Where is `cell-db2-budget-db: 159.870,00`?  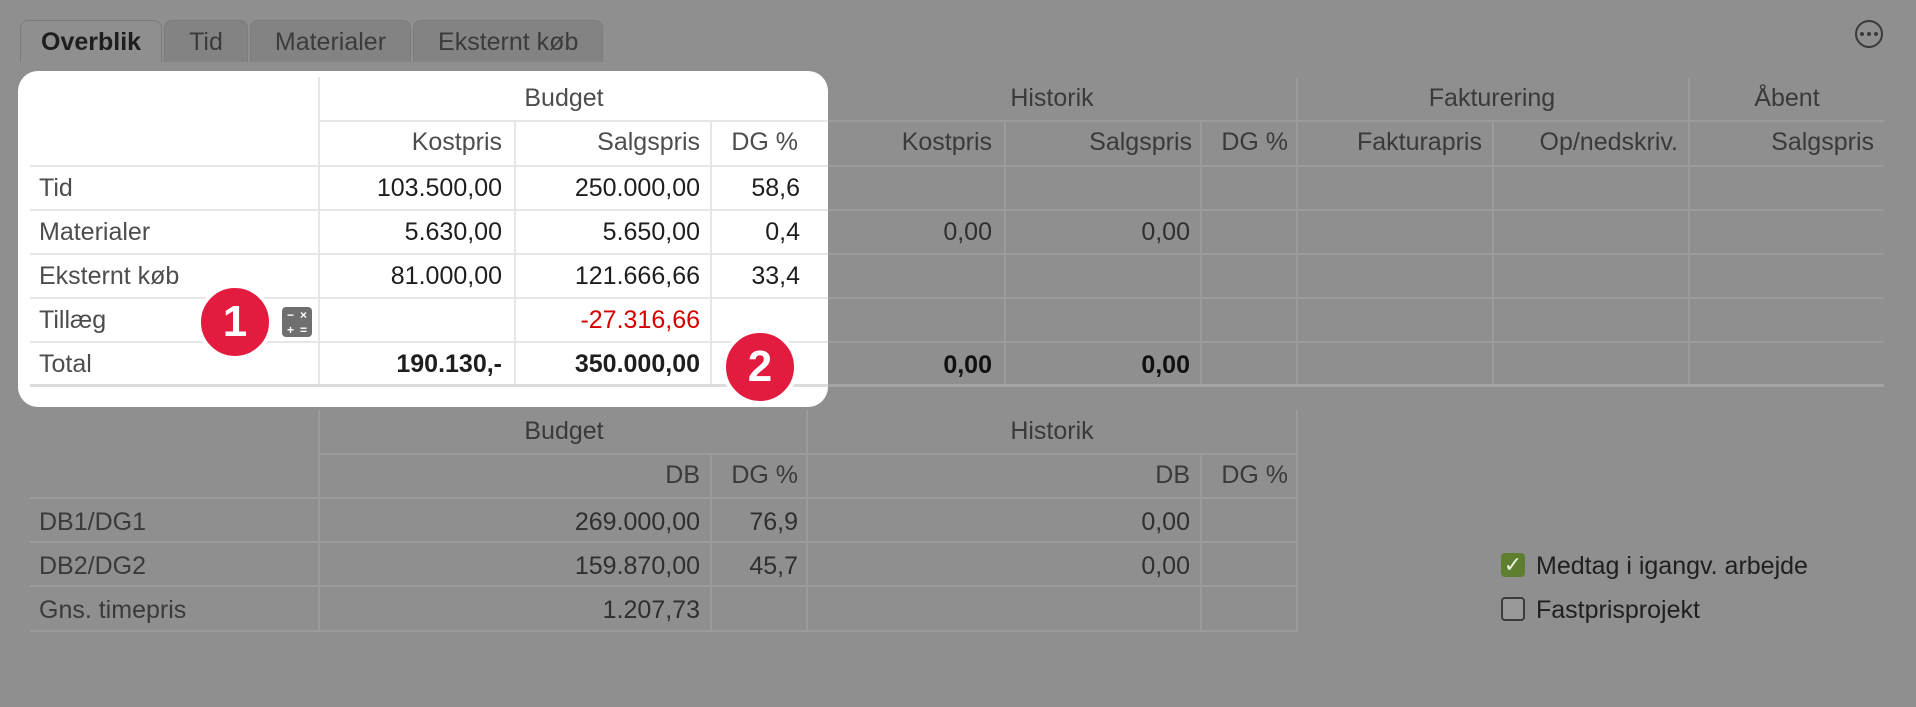 cell-db2-budget-db: 159.870,00 is located at coordinates (637, 566).